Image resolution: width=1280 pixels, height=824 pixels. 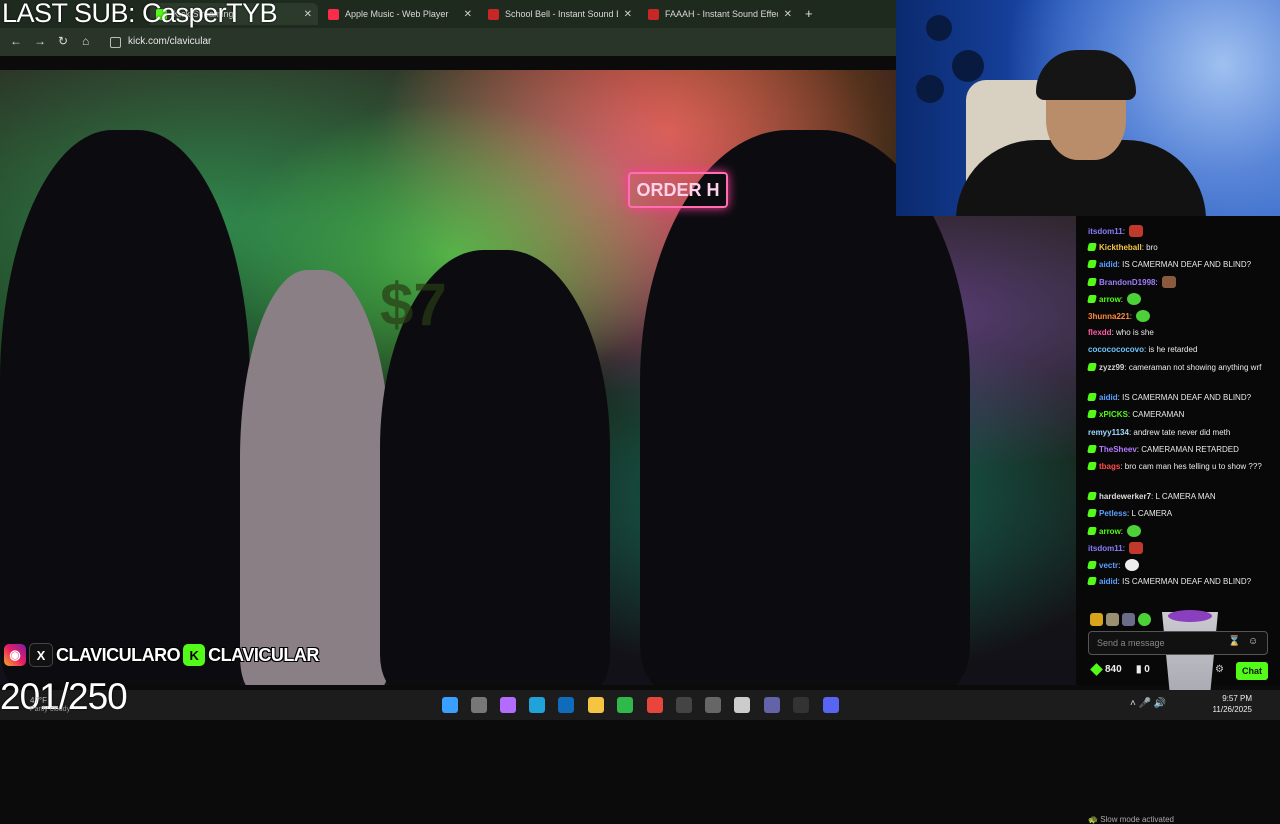 What do you see at coordinates (1111, 367) in the screenshot?
I see `chat-username: zyzz99` at bounding box center [1111, 367].